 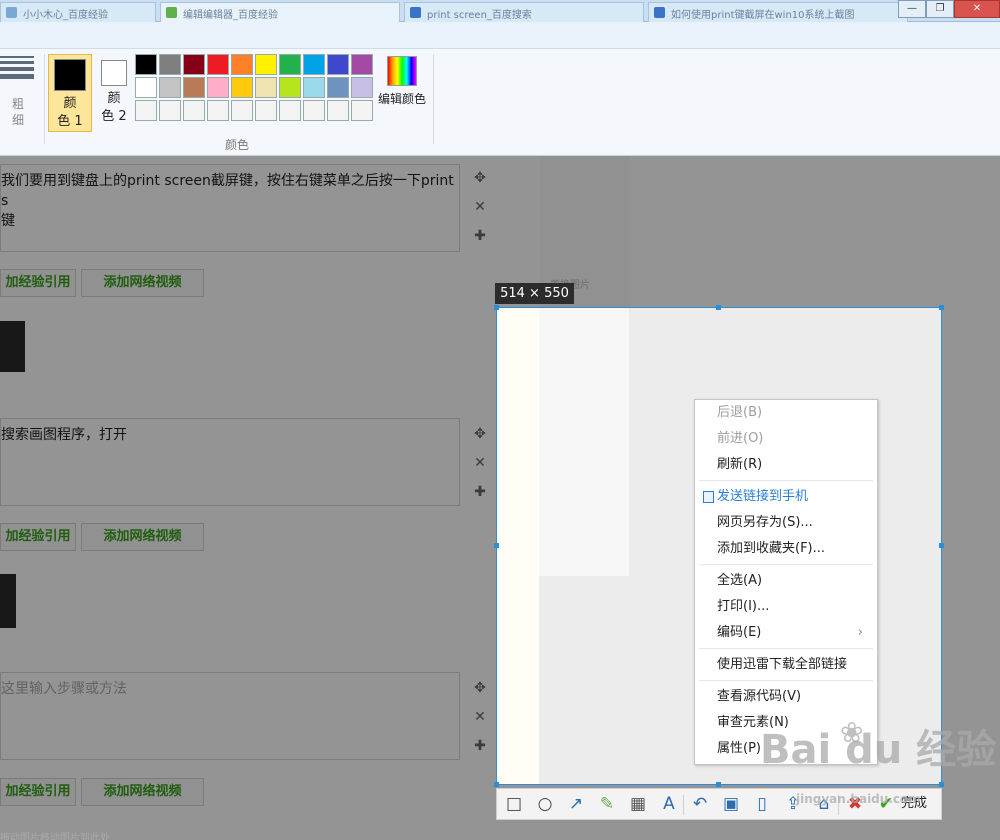 I want to click on selection-content-margin, so click(x=518, y=546).